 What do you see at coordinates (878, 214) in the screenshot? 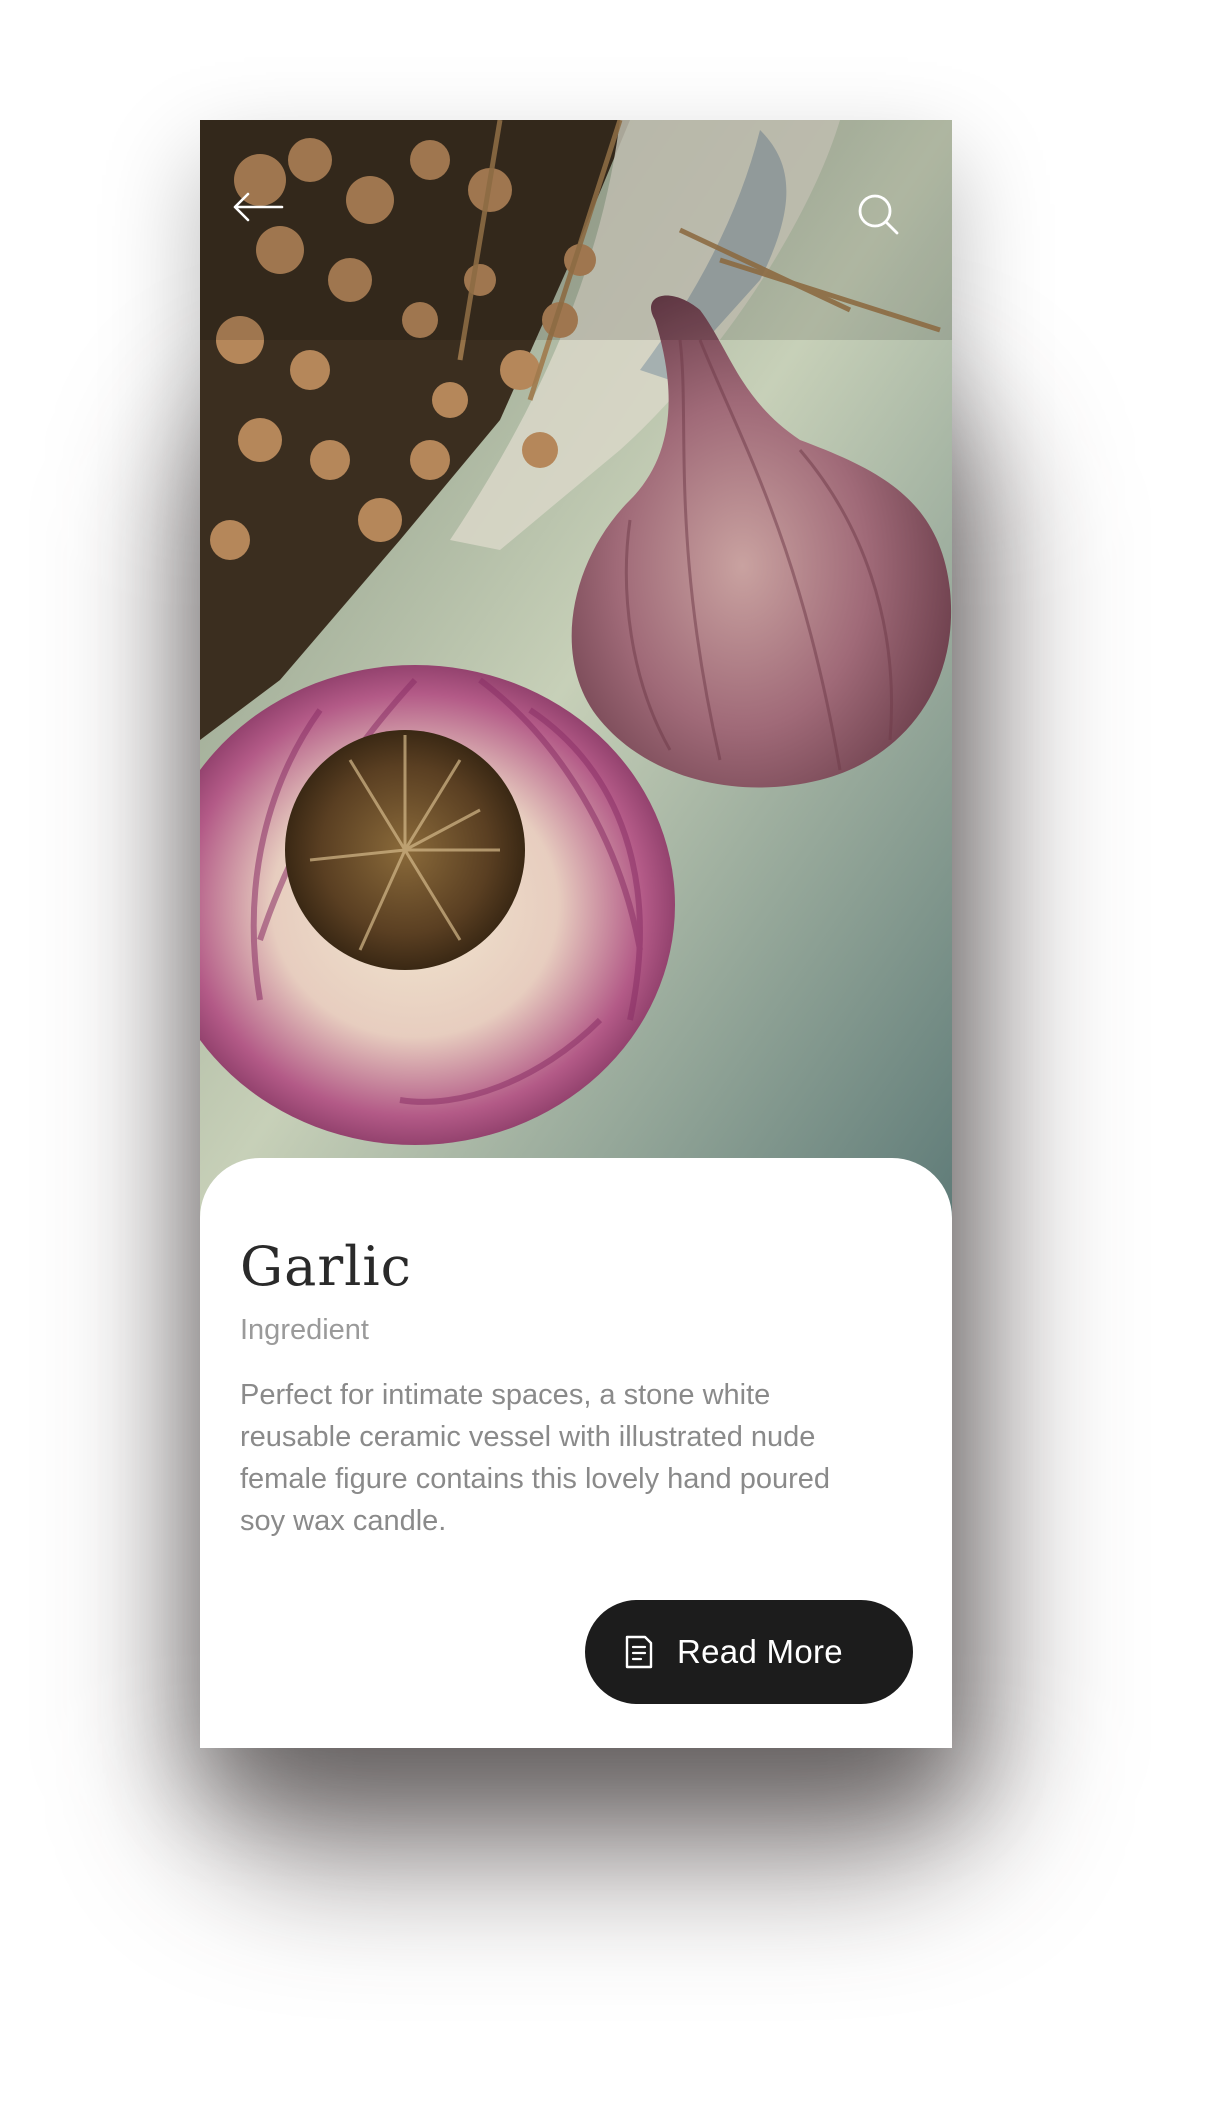
I see `search-icon` at bounding box center [878, 214].